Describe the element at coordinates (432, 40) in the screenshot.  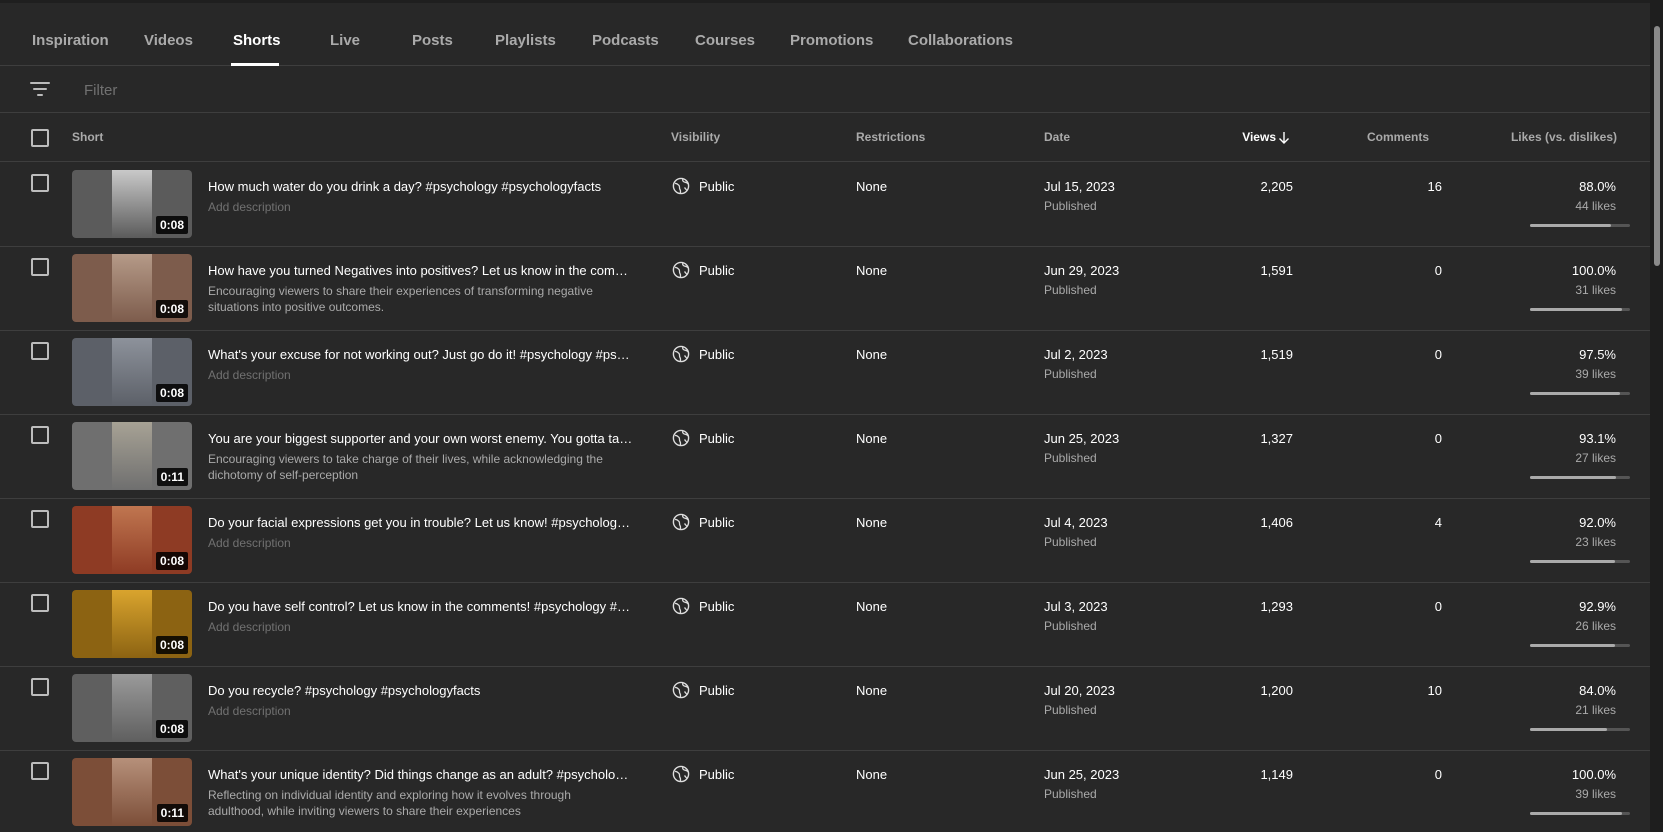
I see `tab-posts: Posts` at that location.